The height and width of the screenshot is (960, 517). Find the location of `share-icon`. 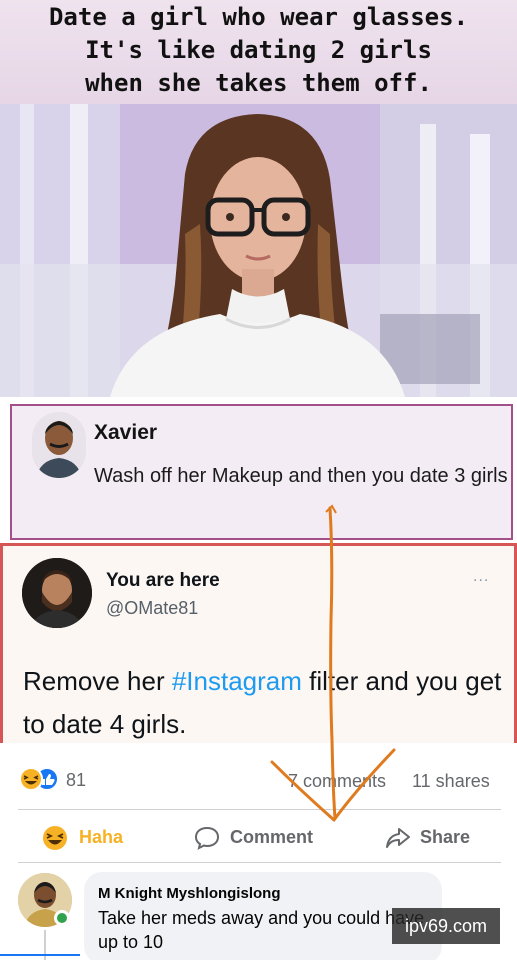

share-icon is located at coordinates (398, 838).